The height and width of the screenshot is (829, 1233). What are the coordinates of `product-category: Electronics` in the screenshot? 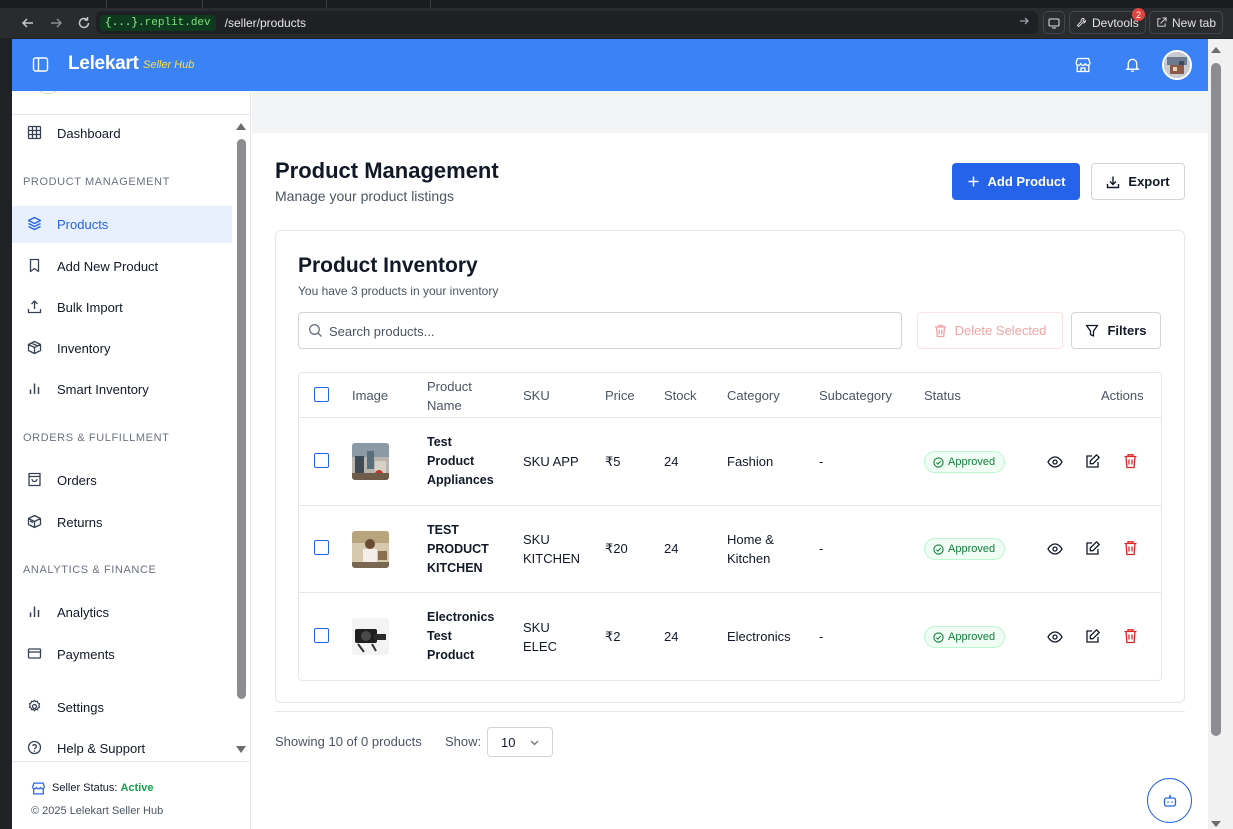 It's located at (759, 636).